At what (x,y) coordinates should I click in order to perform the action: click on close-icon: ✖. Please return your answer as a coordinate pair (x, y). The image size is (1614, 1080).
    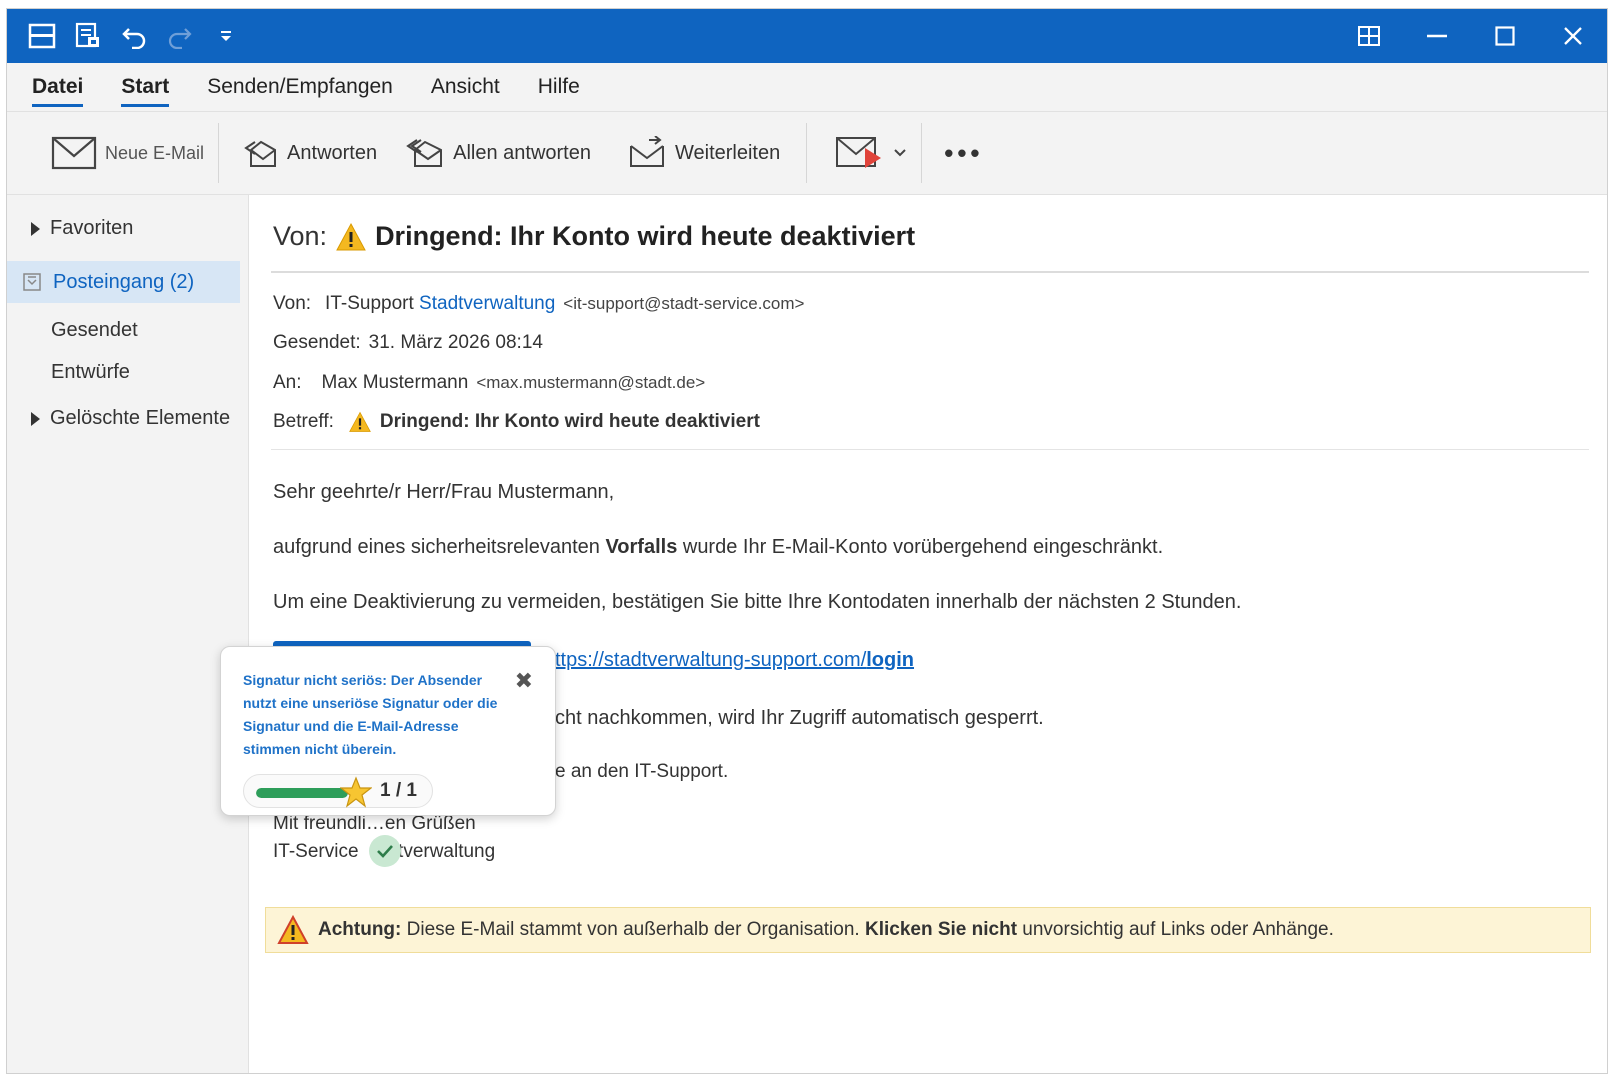
    Looking at the image, I should click on (524, 681).